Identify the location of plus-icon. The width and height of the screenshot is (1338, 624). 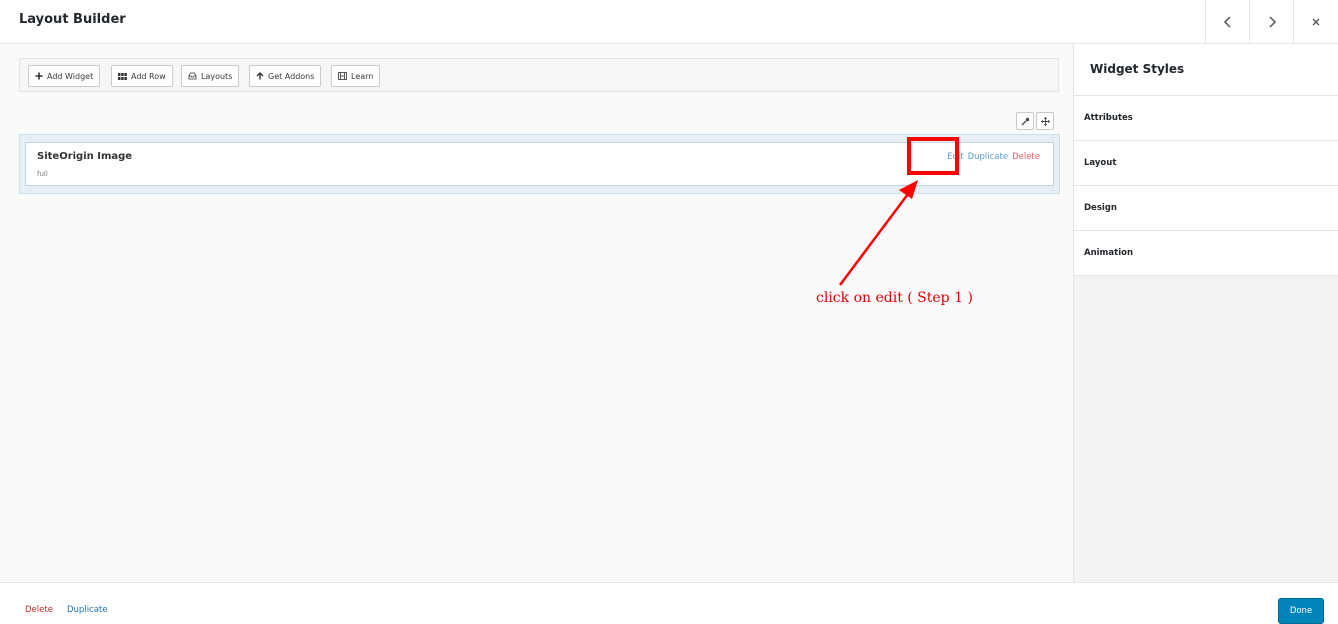
(39, 76).